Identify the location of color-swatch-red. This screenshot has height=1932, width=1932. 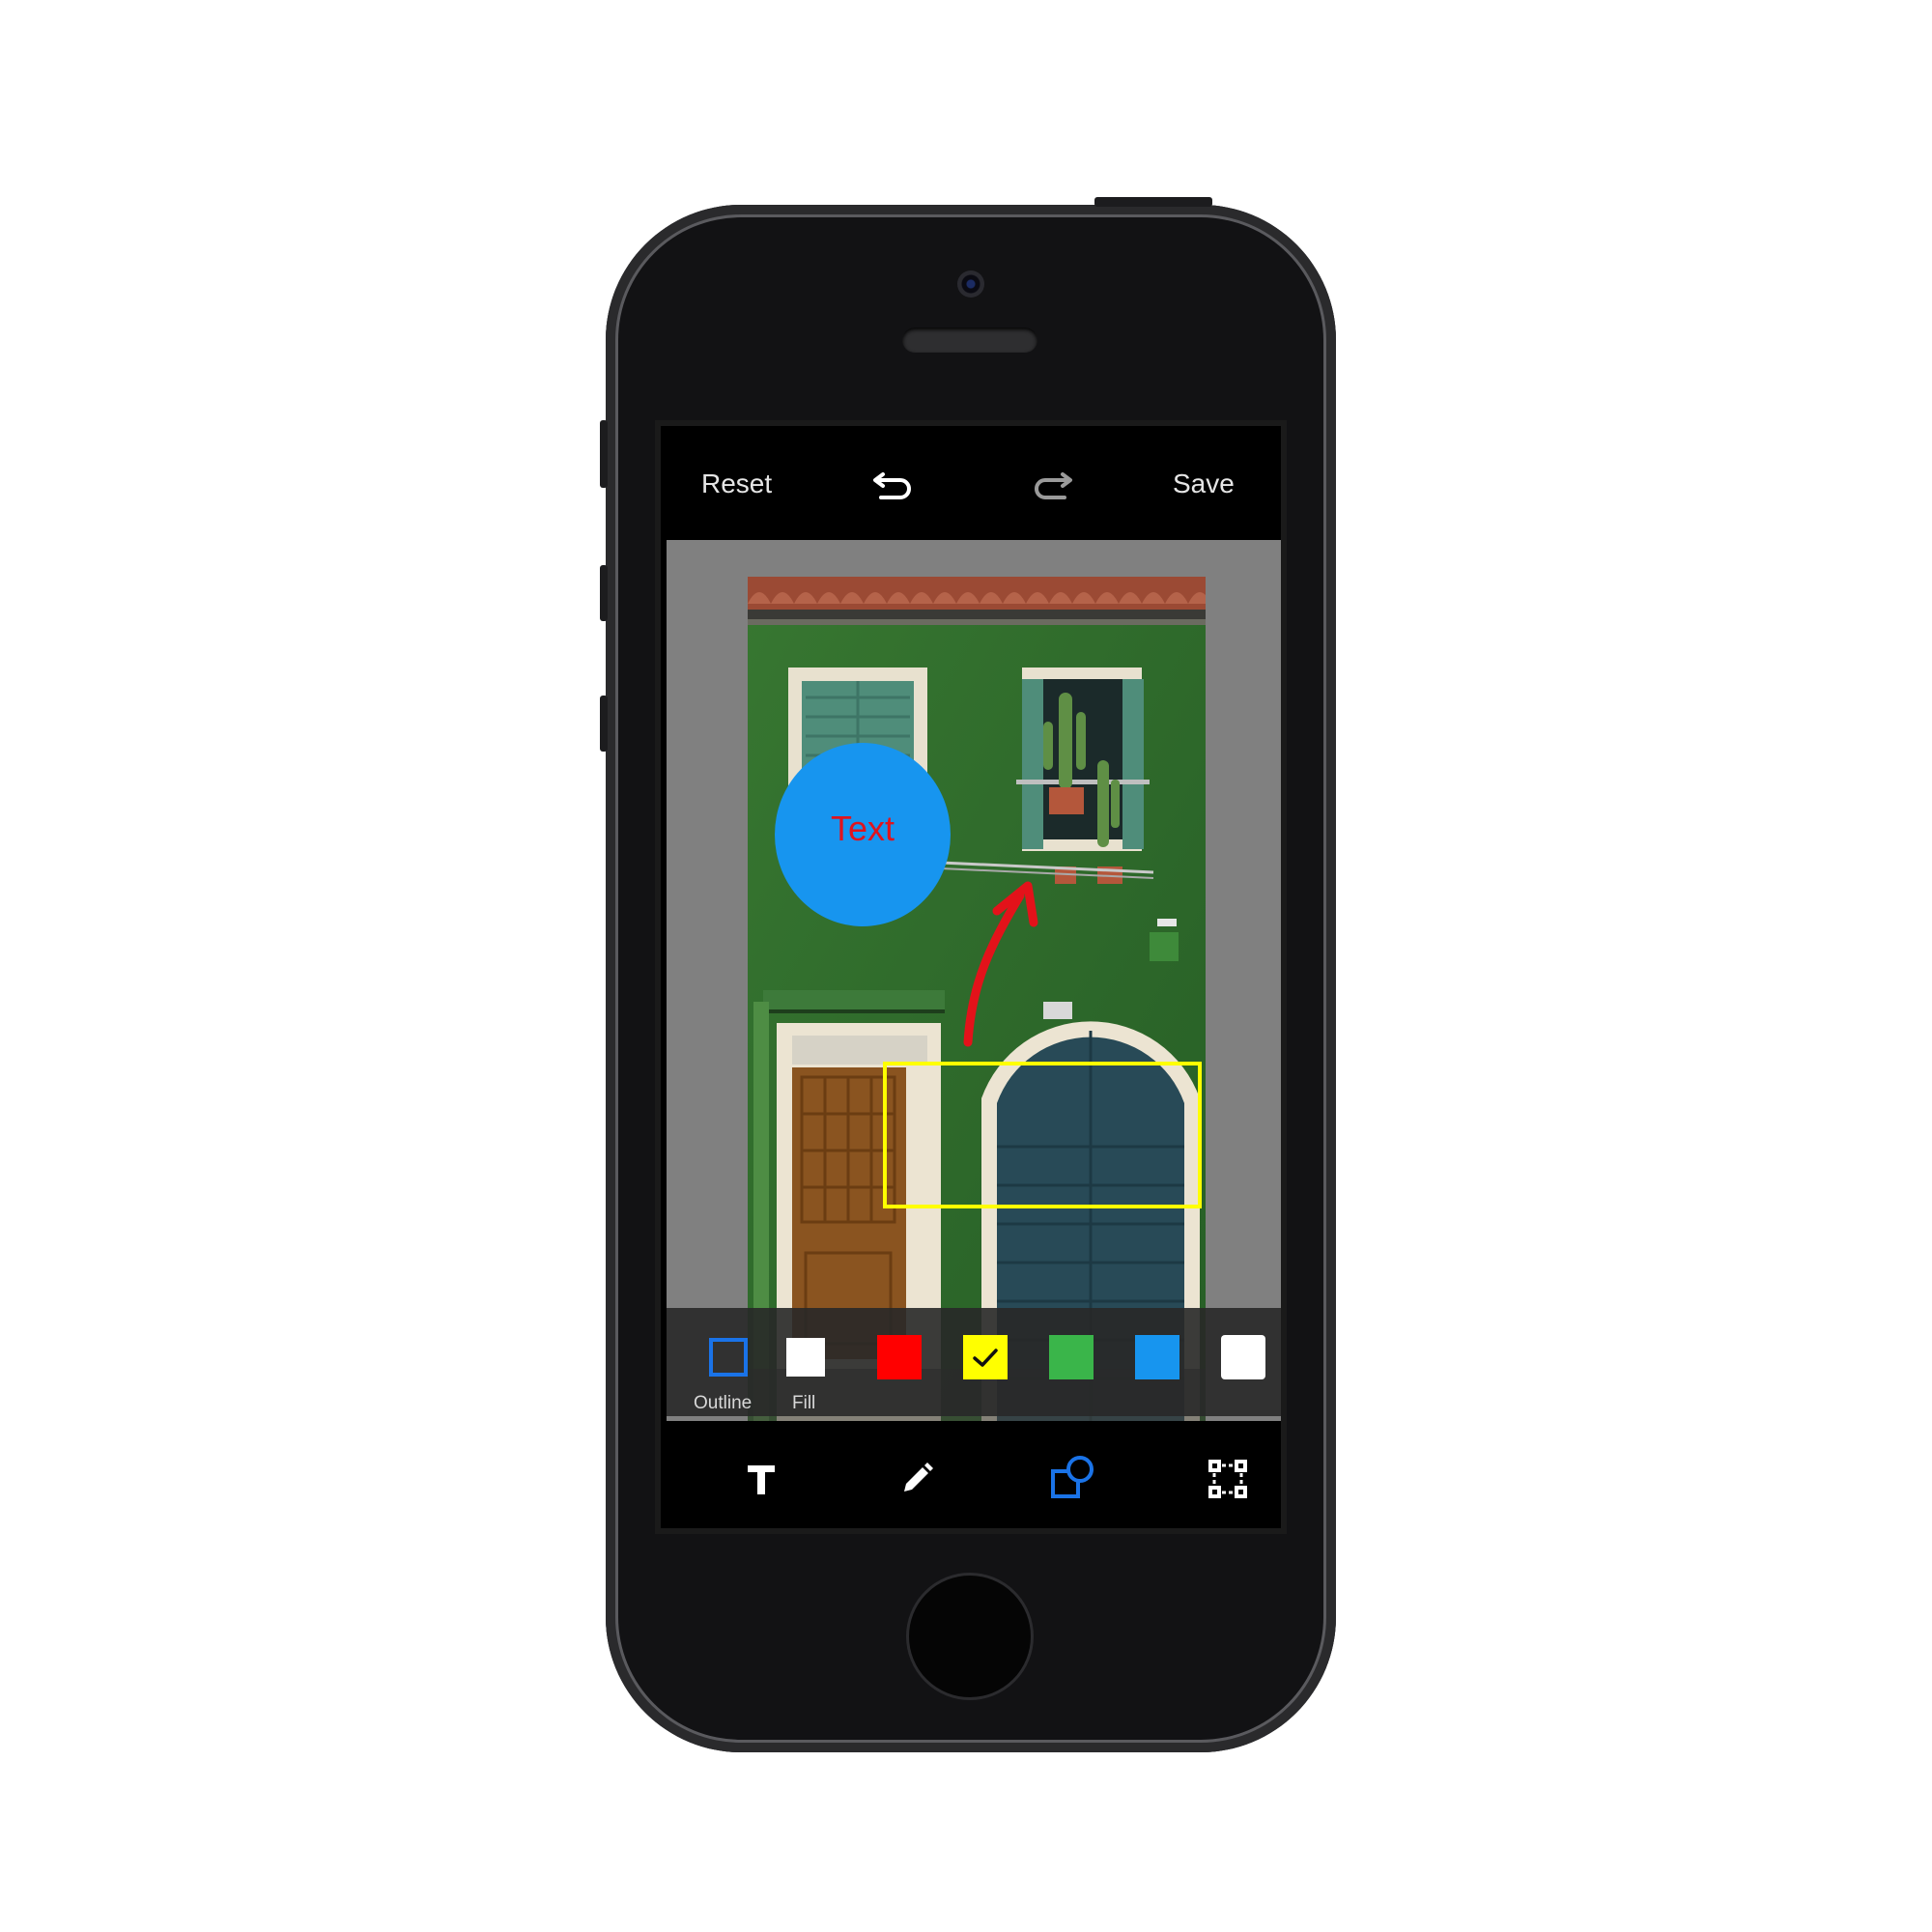
(899, 1357).